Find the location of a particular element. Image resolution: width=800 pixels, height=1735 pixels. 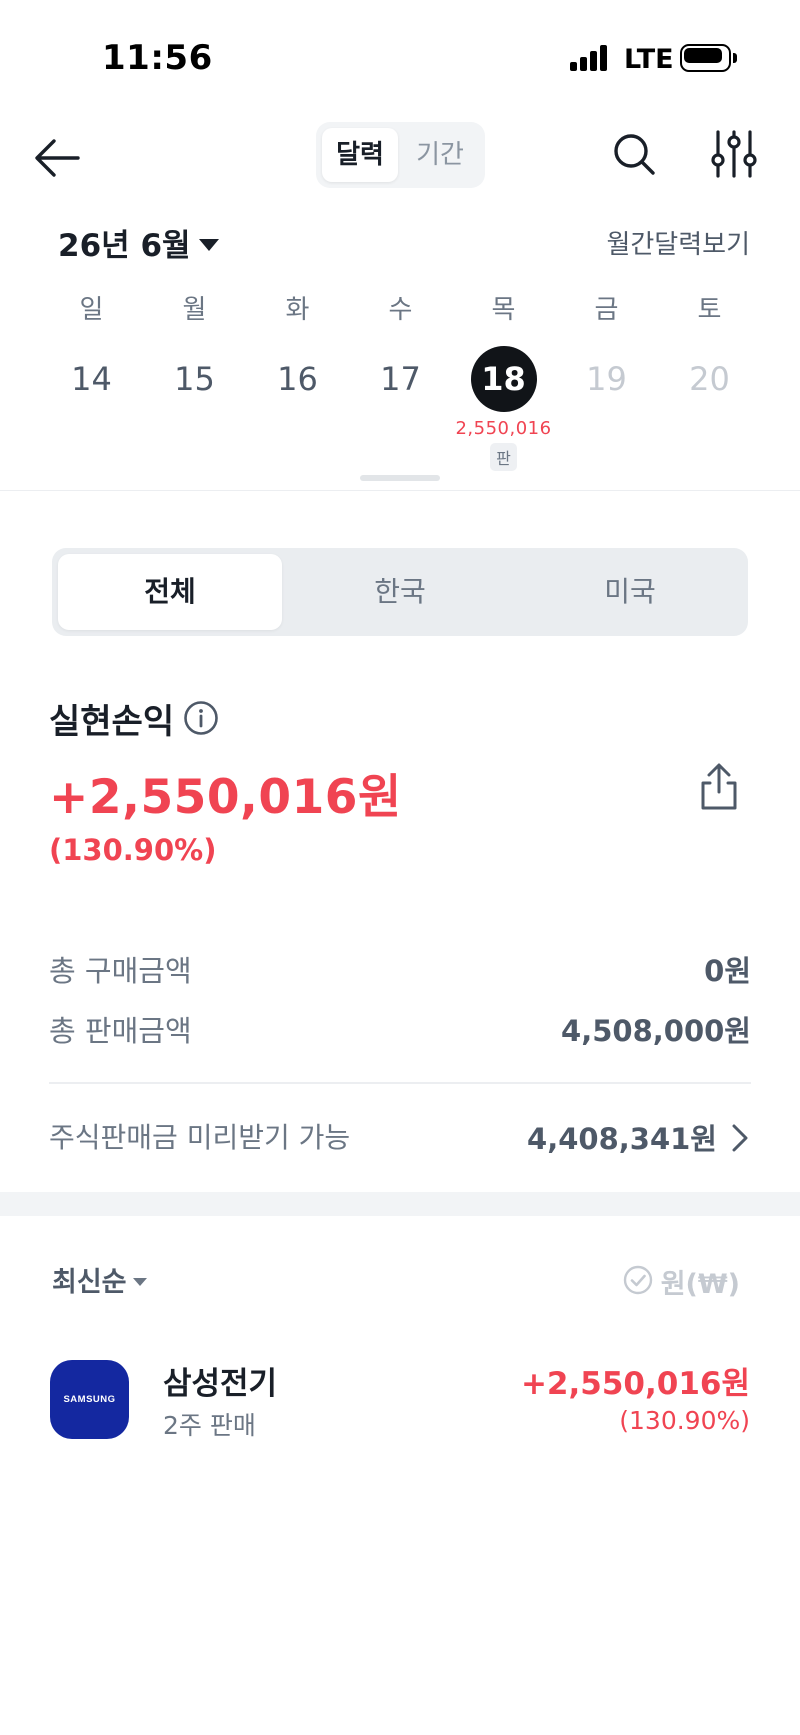

weekday-label: 목 is located at coordinates (503, 310).